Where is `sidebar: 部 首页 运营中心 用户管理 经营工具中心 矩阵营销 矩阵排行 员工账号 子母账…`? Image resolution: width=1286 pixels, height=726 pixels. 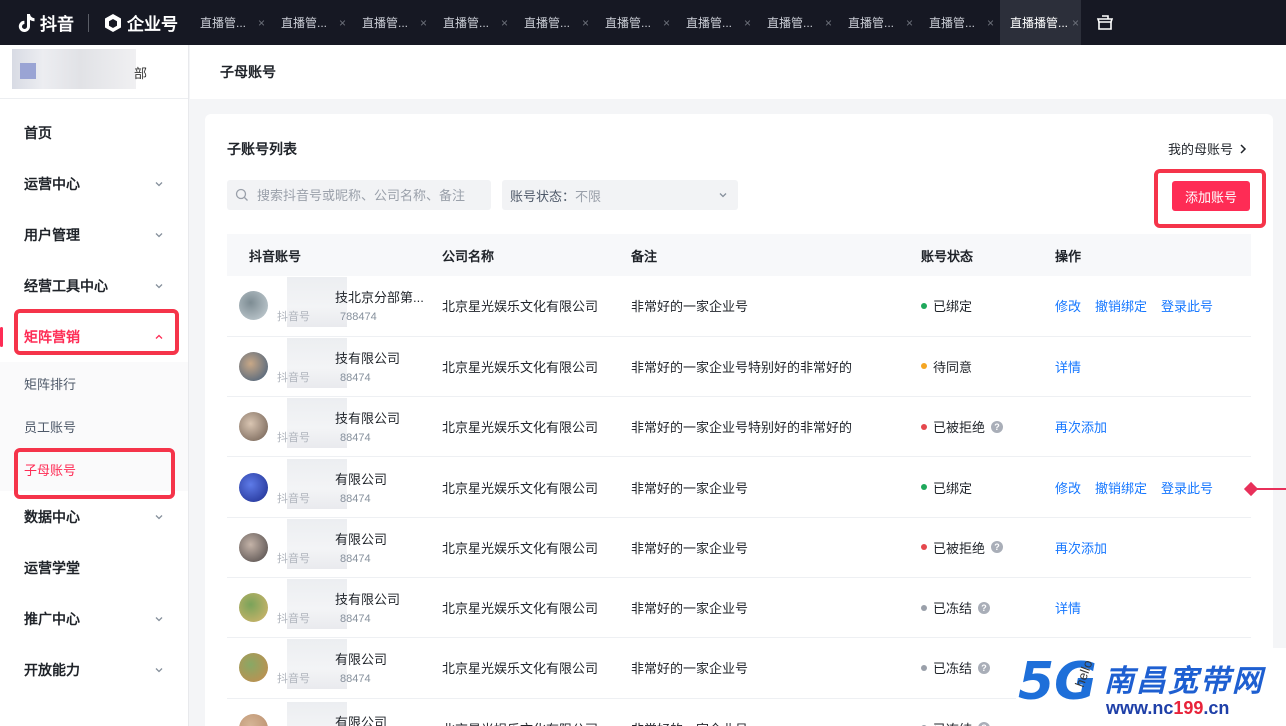 sidebar: 部 首页 运营中心 用户管理 经营工具中心 矩阵营销 矩阵排行 员工账号 子母账… is located at coordinates (94, 385).